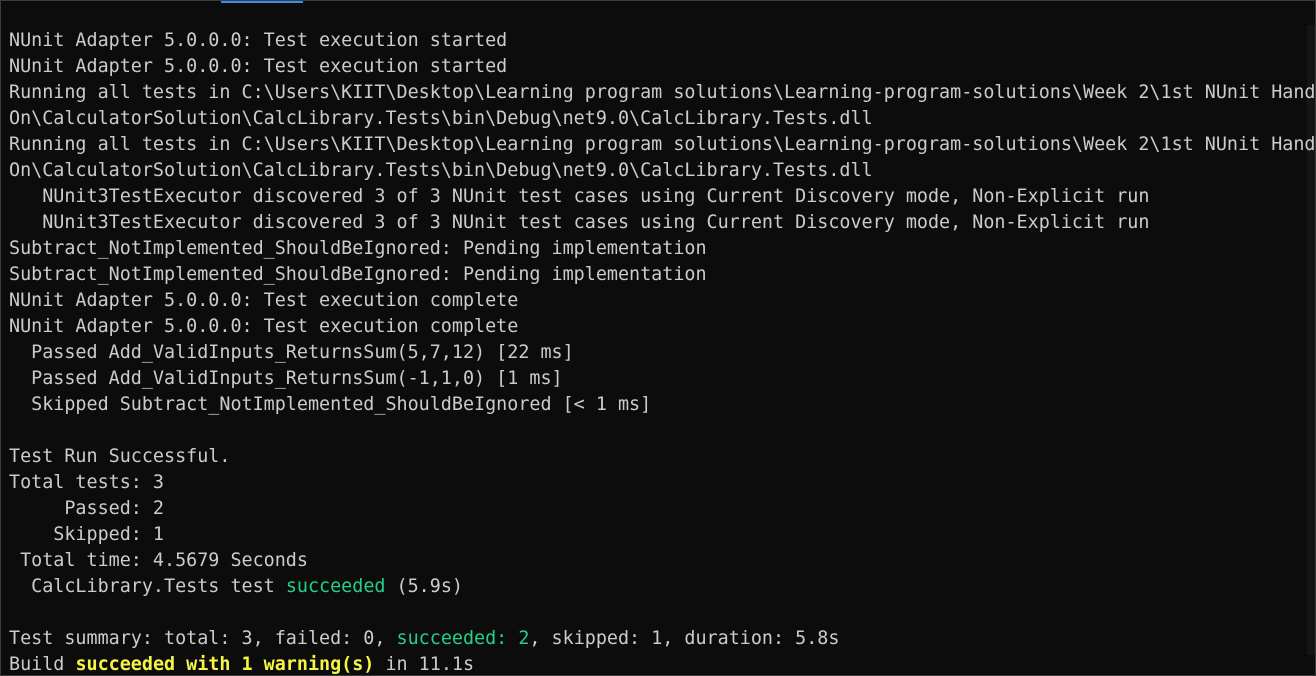 The width and height of the screenshot is (1316, 676). Describe the element at coordinates (120, 456) in the screenshot. I see `line-text: Test Run Successful.` at that location.